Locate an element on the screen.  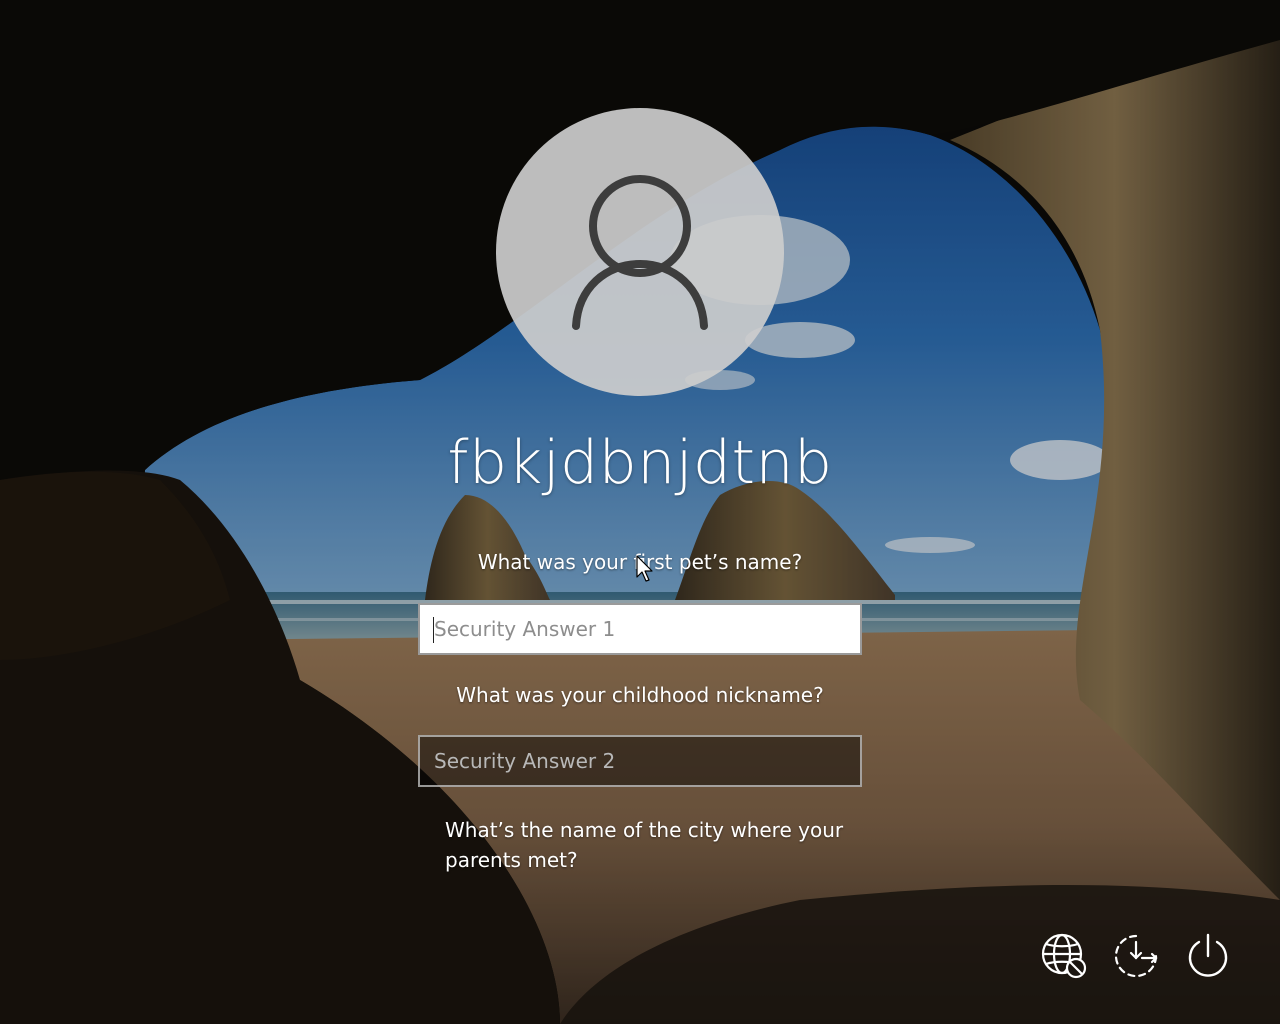
mouse-pointer-icon is located at coordinates (644, 568).